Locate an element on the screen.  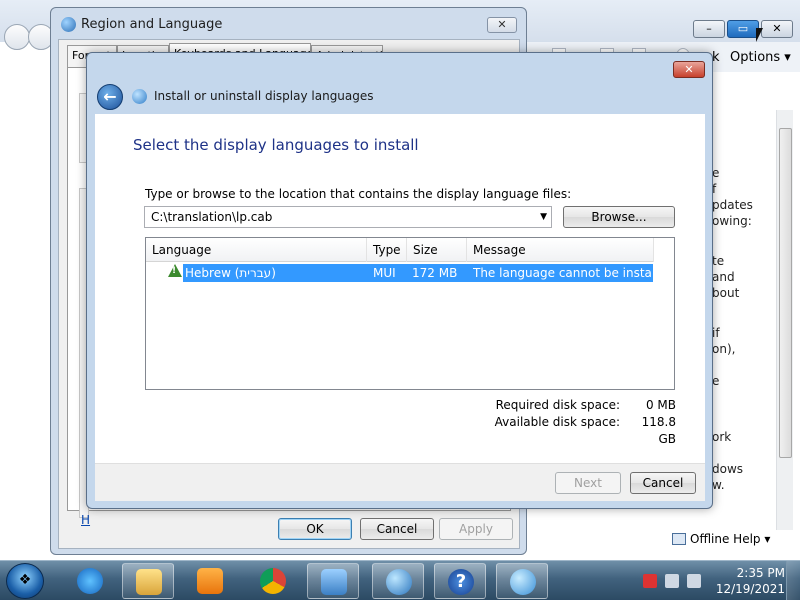
offline-help-button: Offline Help ▾ is located at coordinates (721, 539).